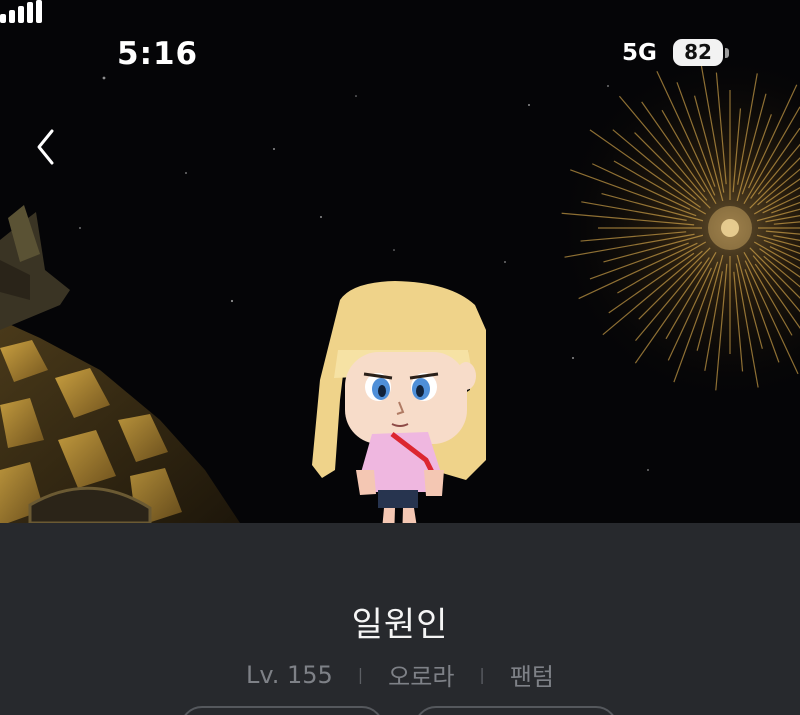 The width and height of the screenshot is (800, 715). What do you see at coordinates (698, 52) in the screenshot?
I see `battery-level: 82` at bounding box center [698, 52].